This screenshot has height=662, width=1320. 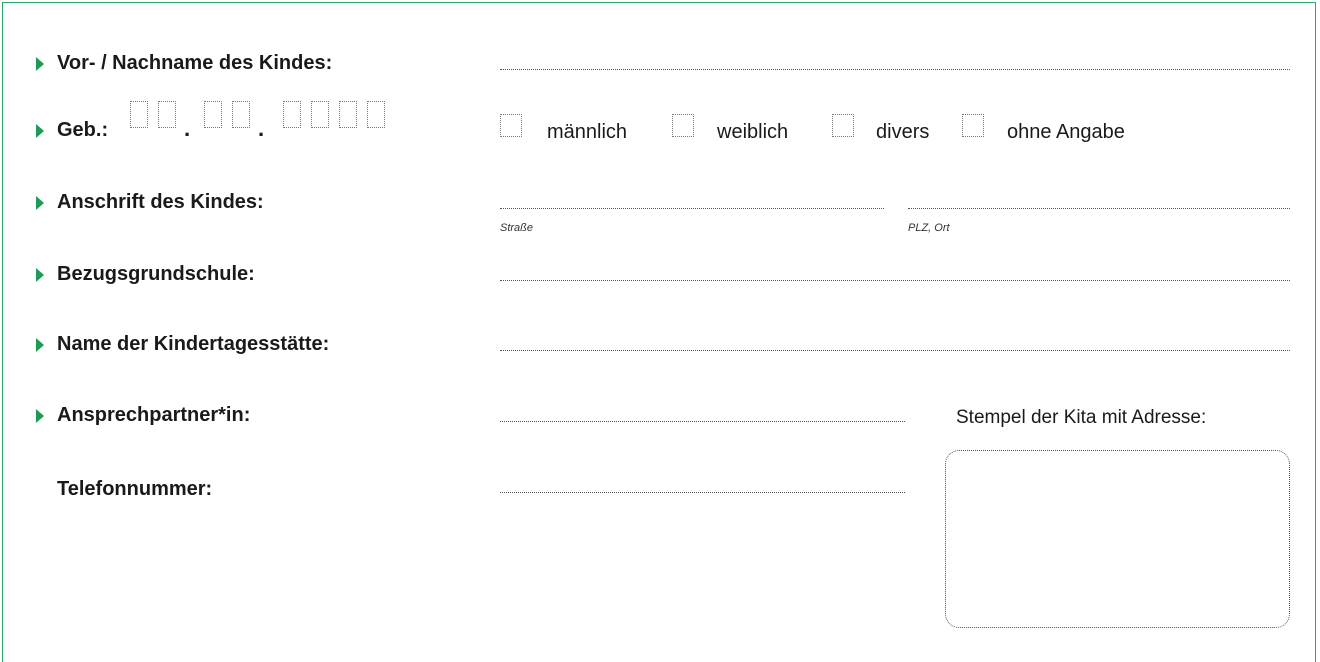 What do you see at coordinates (1066, 132) in the screenshot?
I see `gender-label-none: ohne Angabe` at bounding box center [1066, 132].